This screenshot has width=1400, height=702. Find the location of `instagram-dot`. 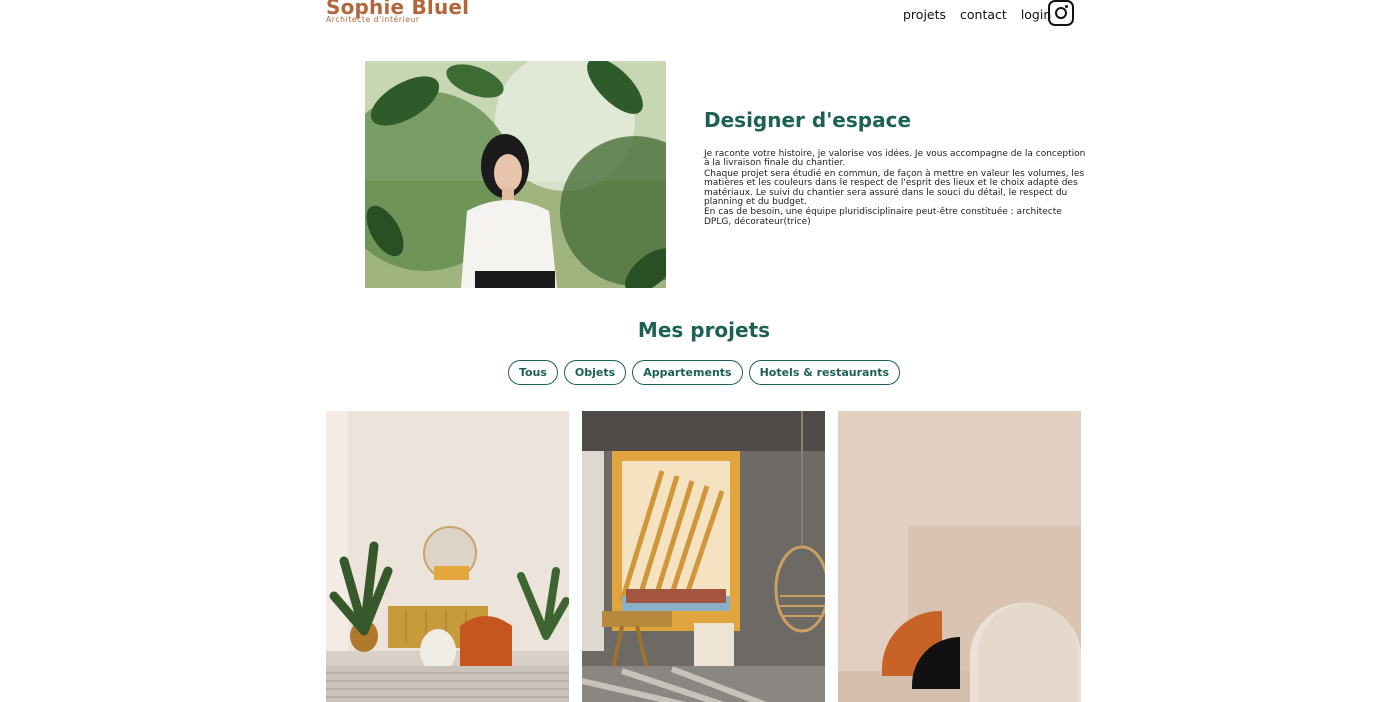

instagram-dot is located at coordinates (1066, 6).